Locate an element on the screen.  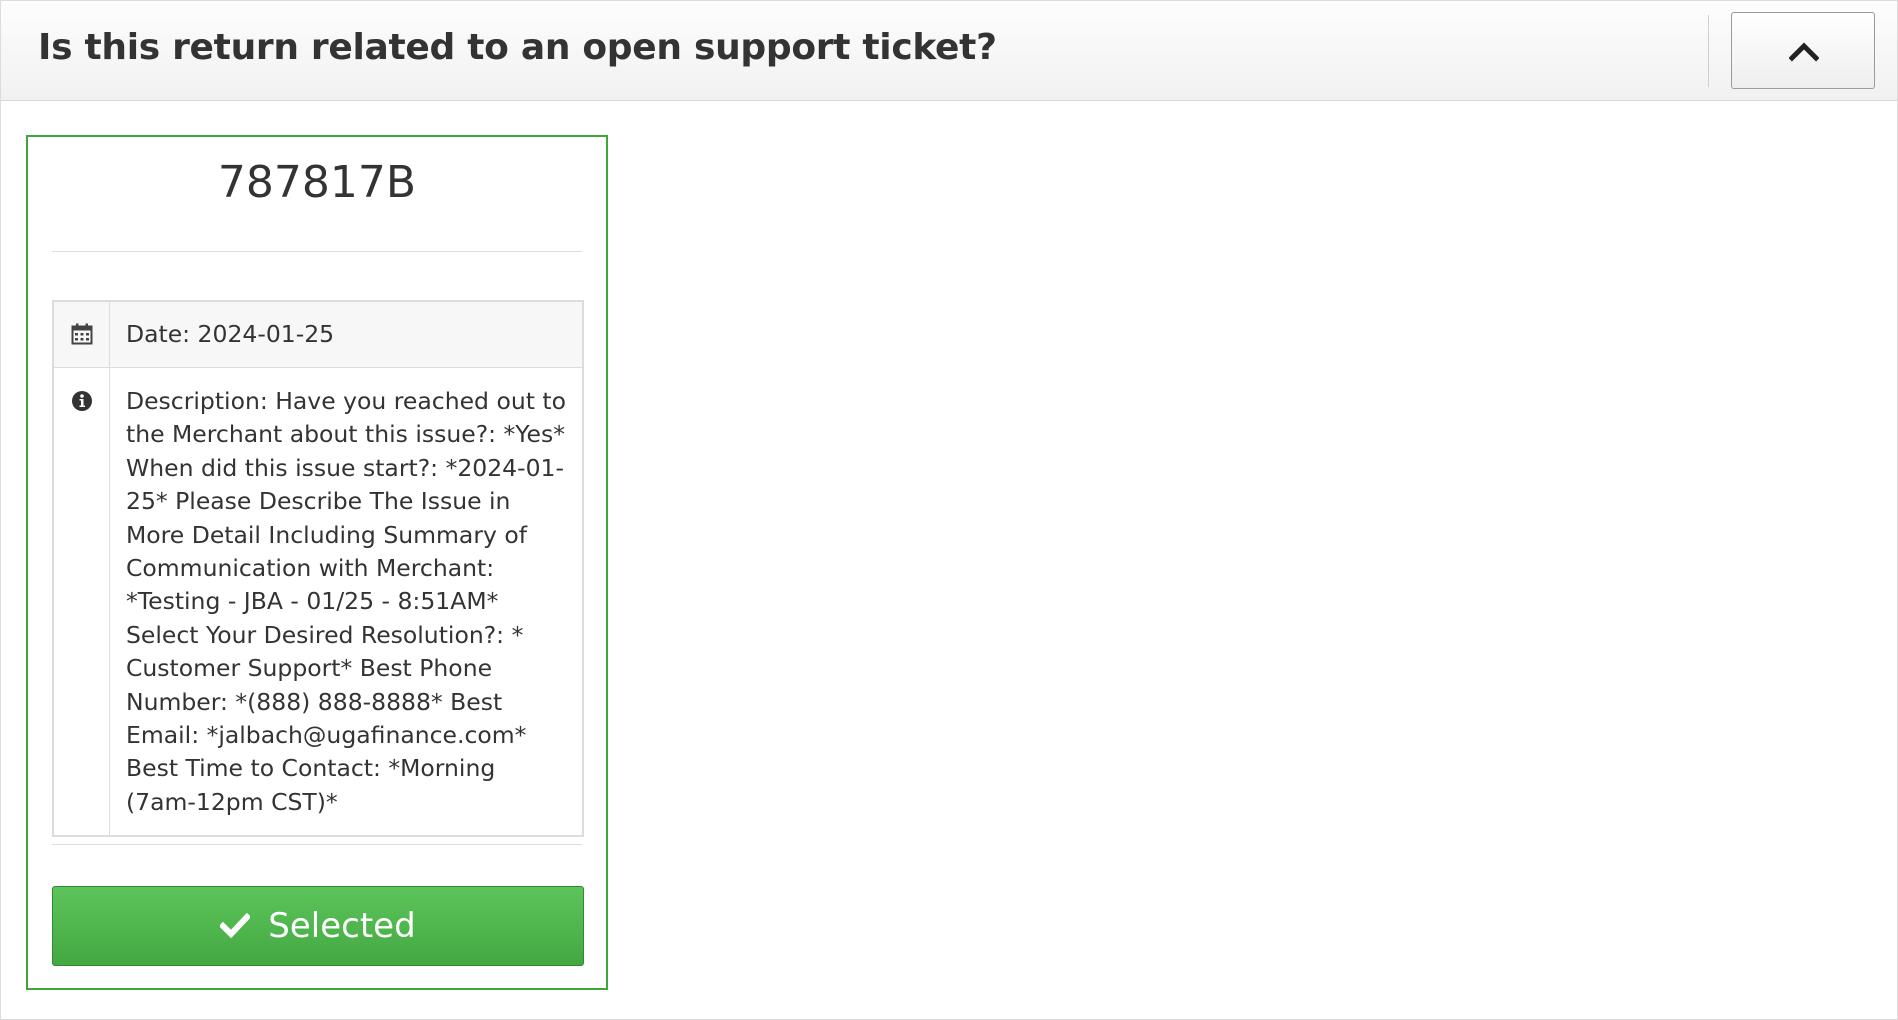
chevron-up-icon is located at coordinates (1804, 52).